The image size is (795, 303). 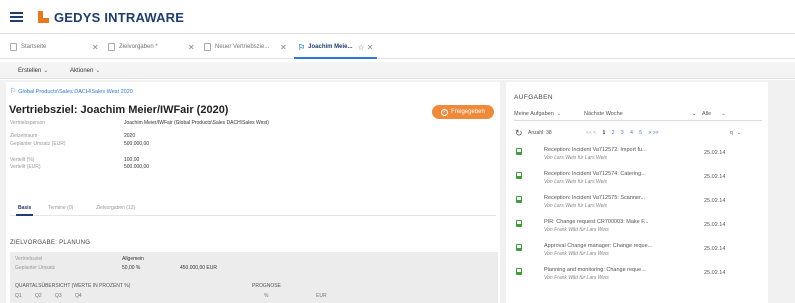 What do you see at coordinates (638, 120) in the screenshot?
I see `divider` at bounding box center [638, 120].